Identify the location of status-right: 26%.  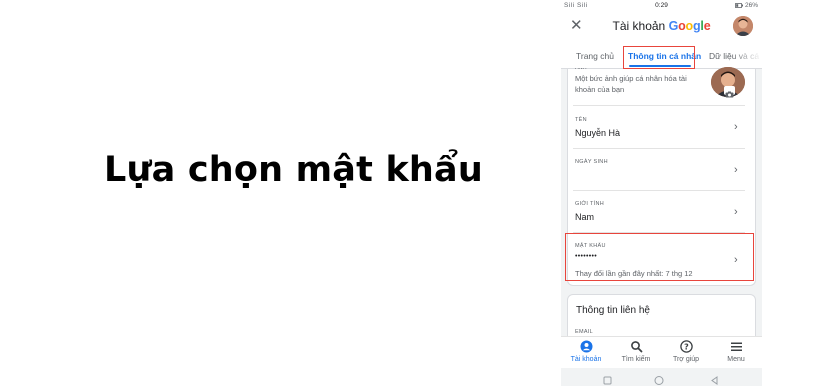
(746, 5).